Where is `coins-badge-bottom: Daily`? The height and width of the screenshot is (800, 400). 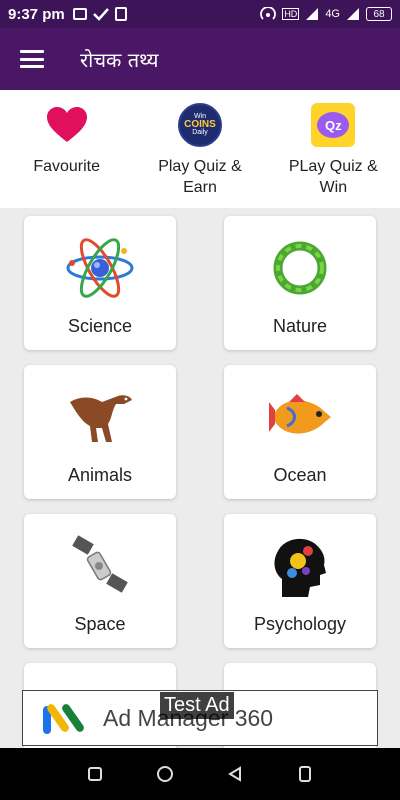 coins-badge-bottom: Daily is located at coordinates (200, 132).